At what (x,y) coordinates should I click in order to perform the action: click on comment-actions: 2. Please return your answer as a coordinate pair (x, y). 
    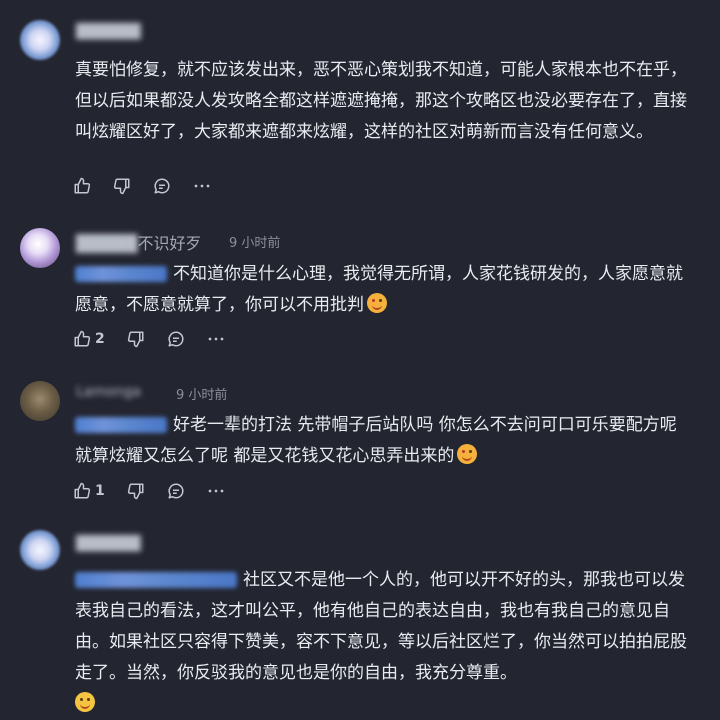
    Looking at the image, I should click on (160, 339).